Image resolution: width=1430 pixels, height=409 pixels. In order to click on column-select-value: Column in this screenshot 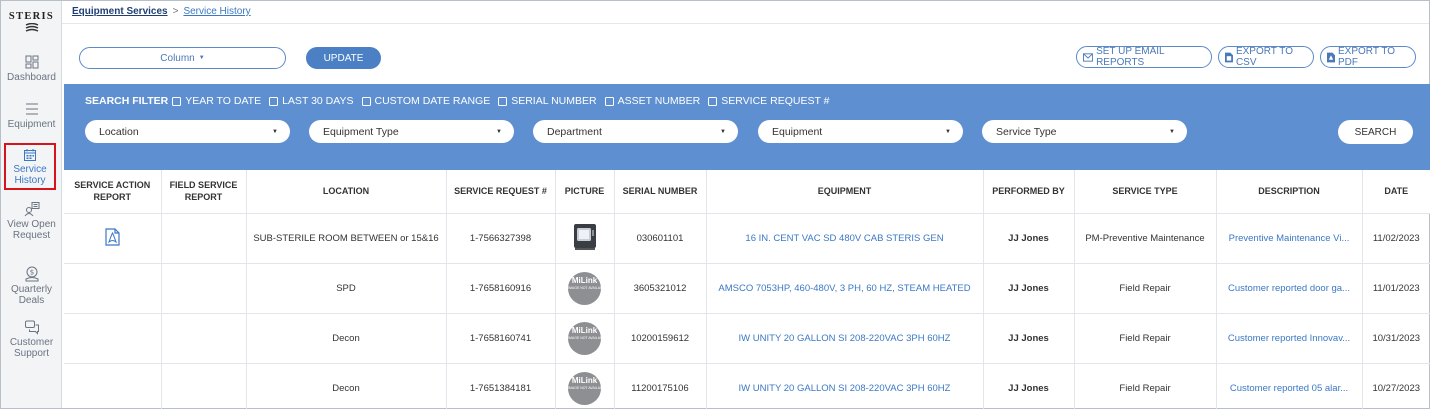, I will do `click(177, 58)`.